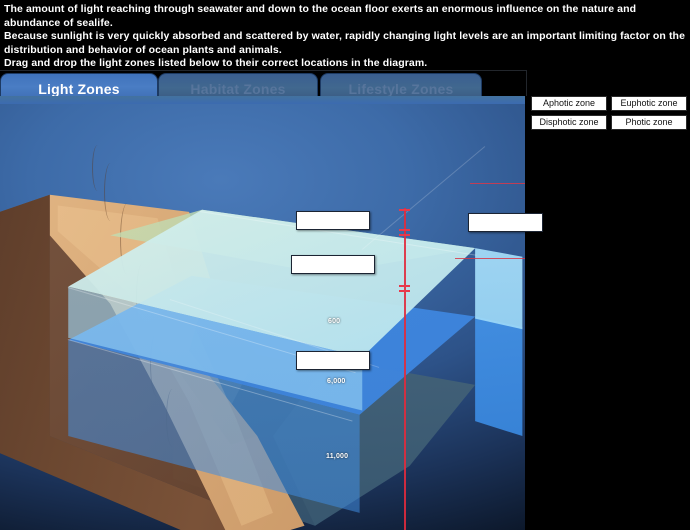 This screenshot has width=690, height=530. Describe the element at coordinates (333, 360) in the screenshot. I see `drop-target-lower-left` at that location.